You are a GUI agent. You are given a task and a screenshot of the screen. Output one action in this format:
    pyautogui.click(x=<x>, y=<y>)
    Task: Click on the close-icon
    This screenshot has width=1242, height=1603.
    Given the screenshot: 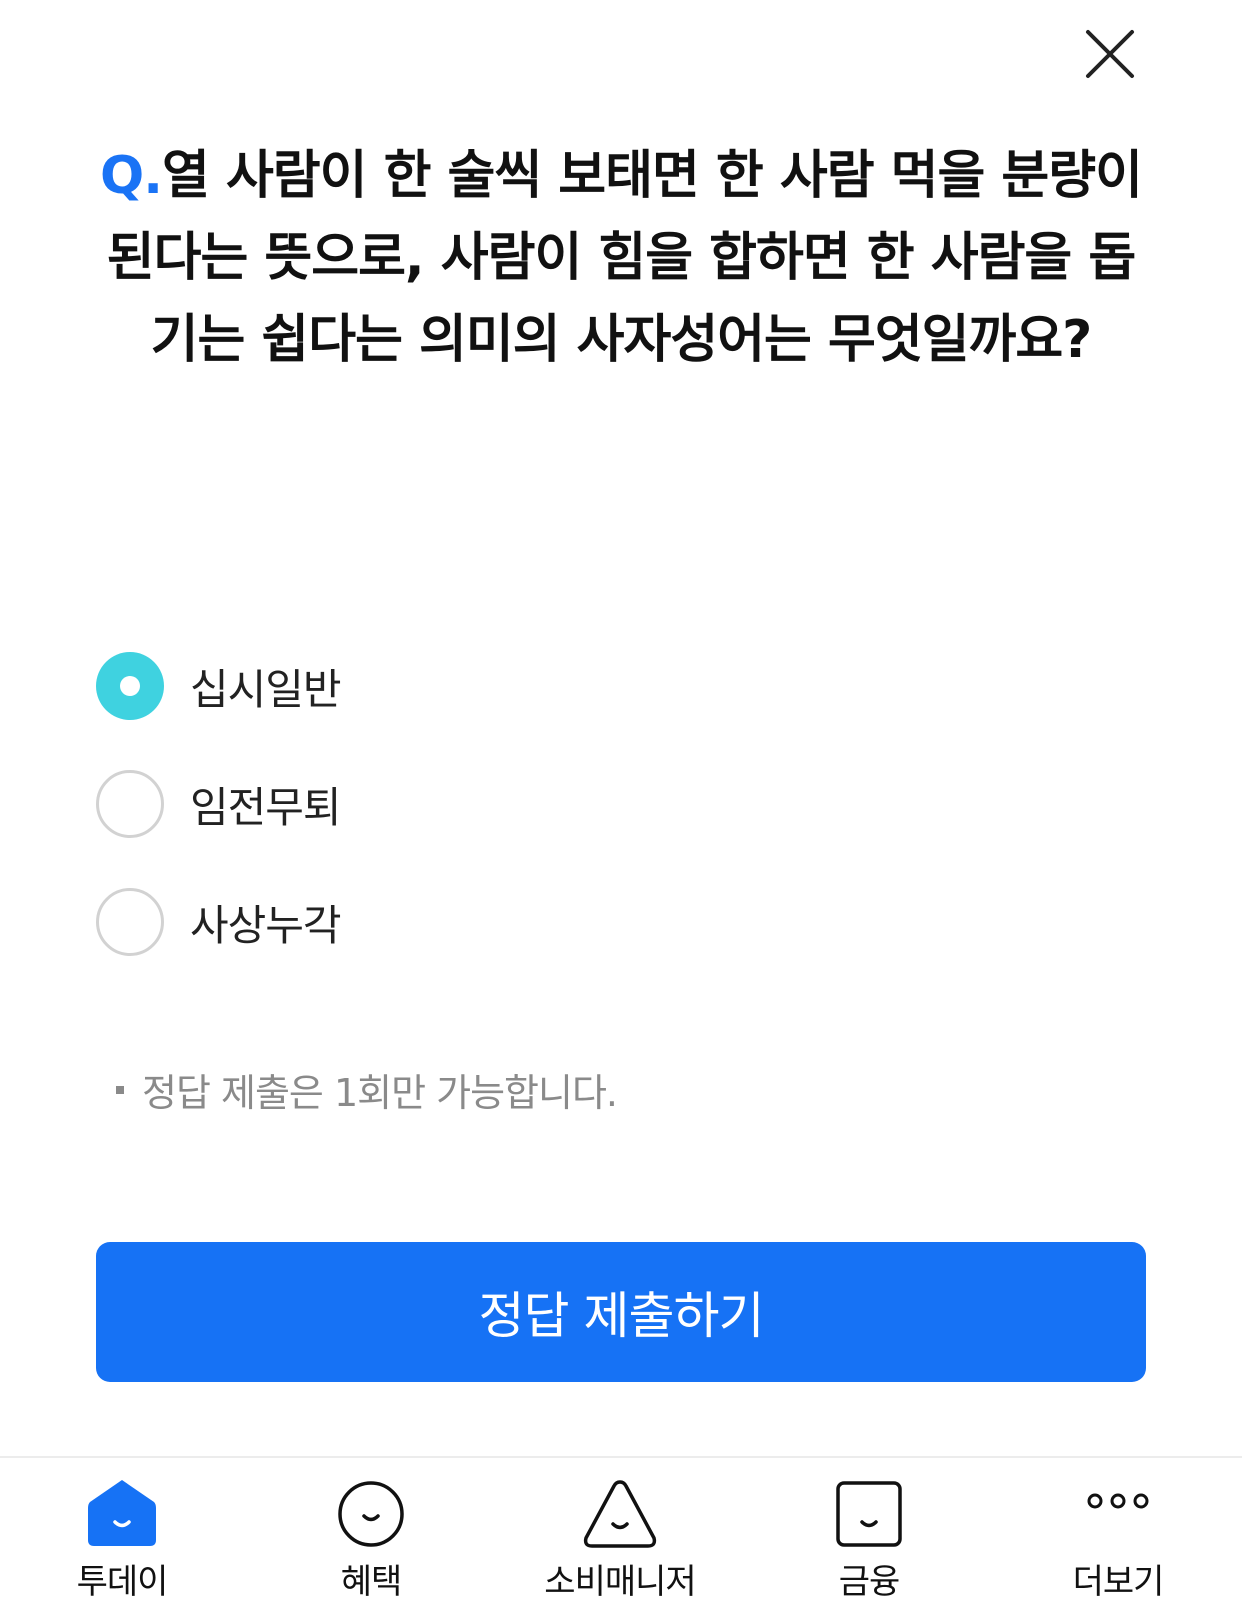 What is the action you would take?
    pyautogui.click(x=1110, y=54)
    